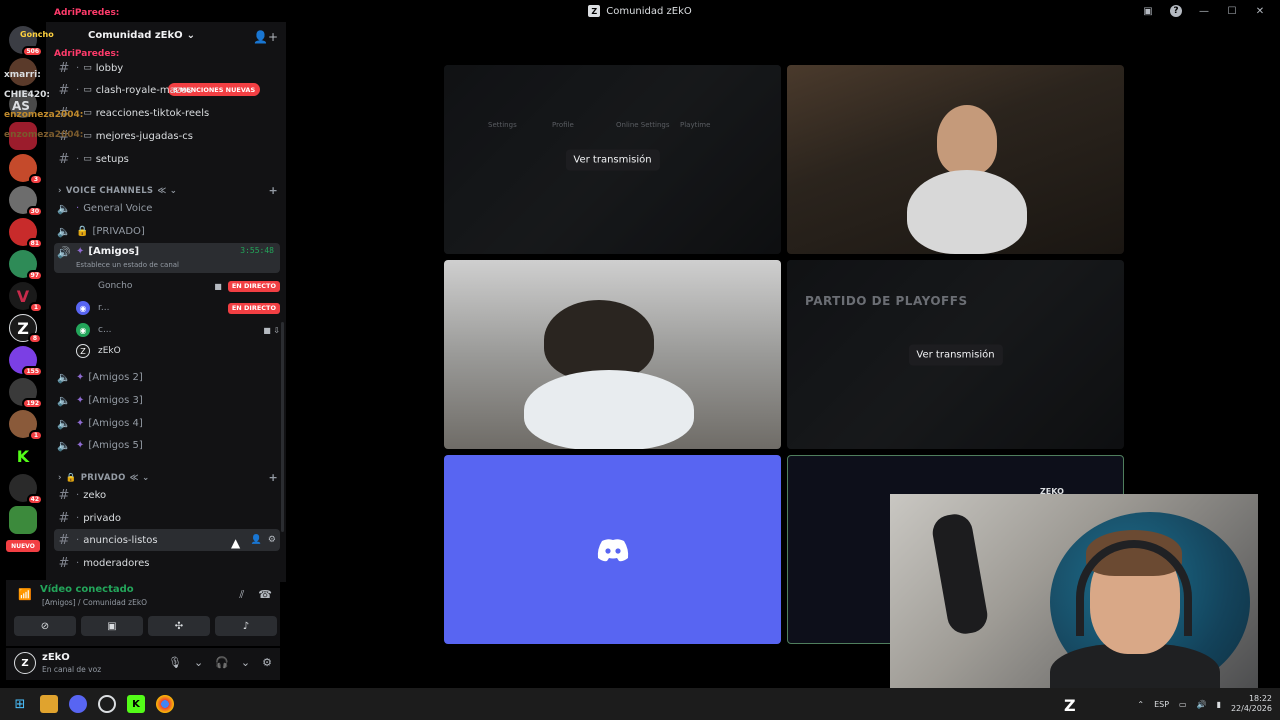 Image resolution: width=1280 pixels, height=720 pixels. What do you see at coordinates (78, 704) in the screenshot?
I see `discord-taskbar-icon` at bounding box center [78, 704].